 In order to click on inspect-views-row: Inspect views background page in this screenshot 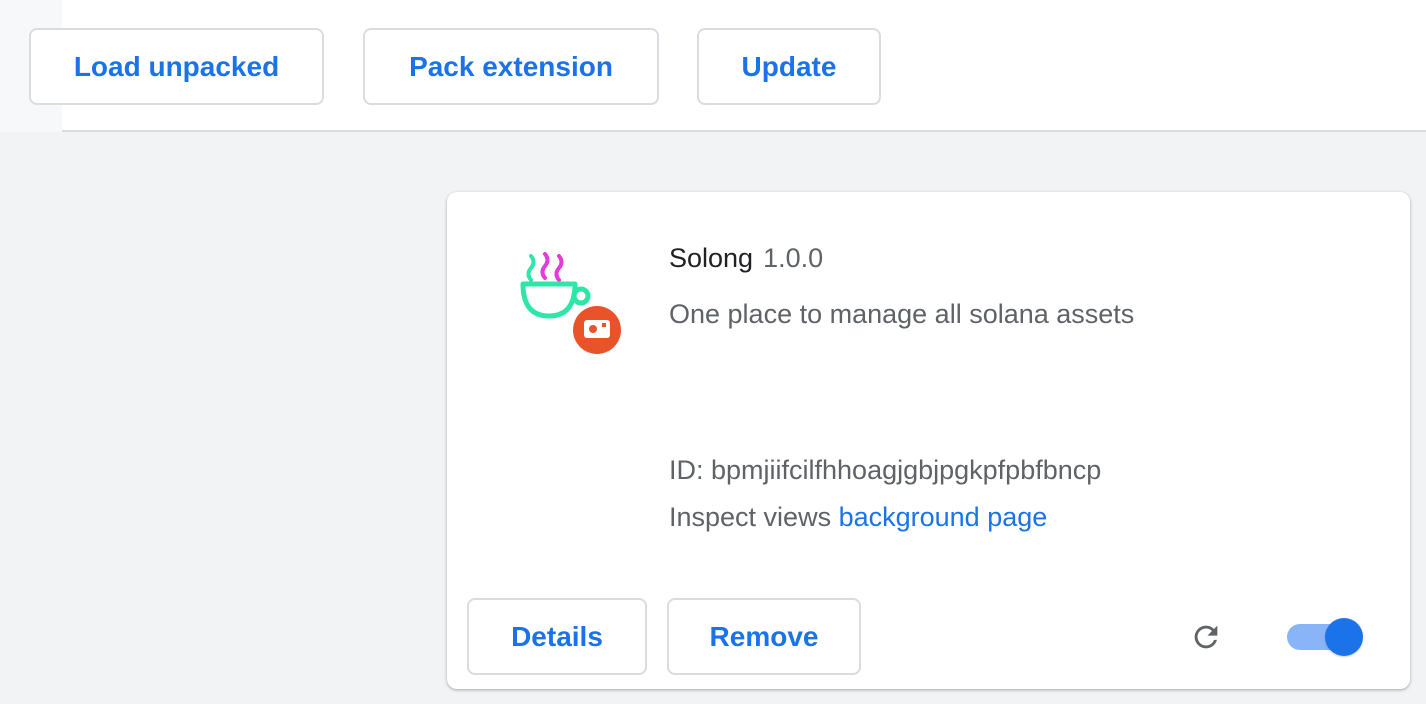, I will do `click(858, 517)`.